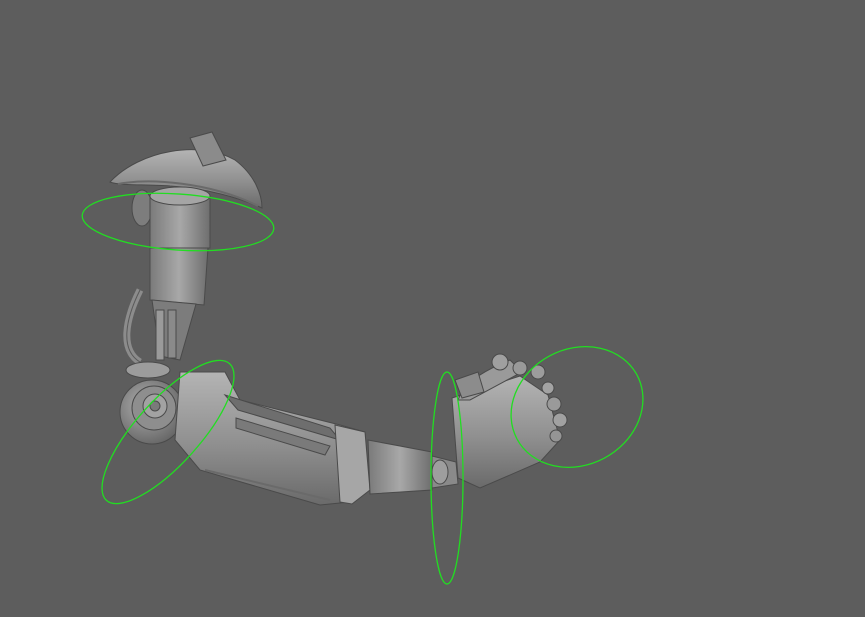 The height and width of the screenshot is (617, 865). I want to click on upper-arm, so click(166, 306).